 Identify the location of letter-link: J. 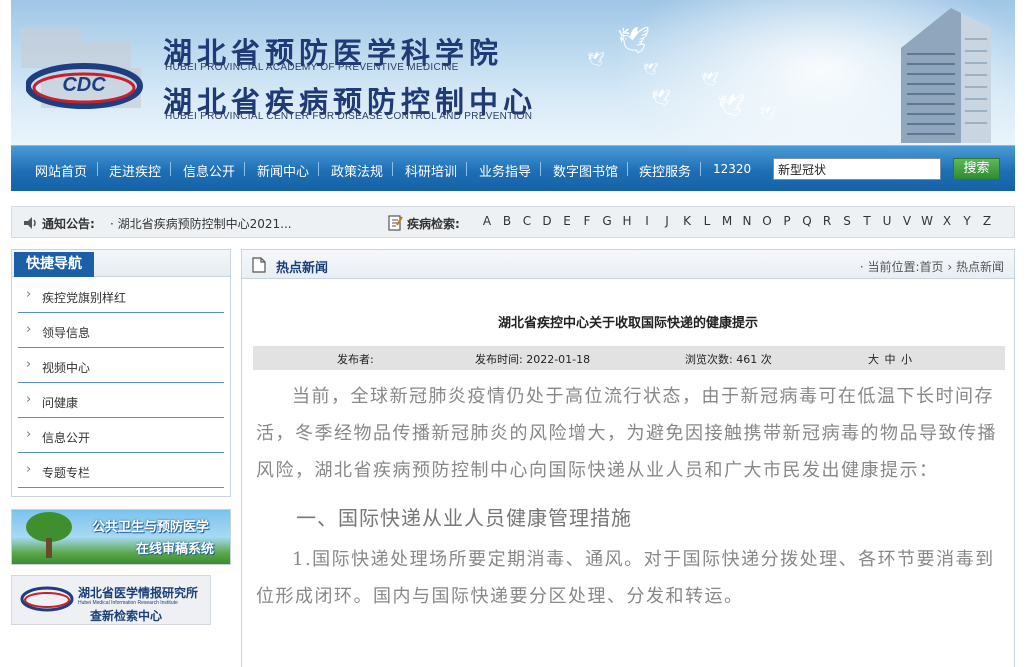
(667, 221).